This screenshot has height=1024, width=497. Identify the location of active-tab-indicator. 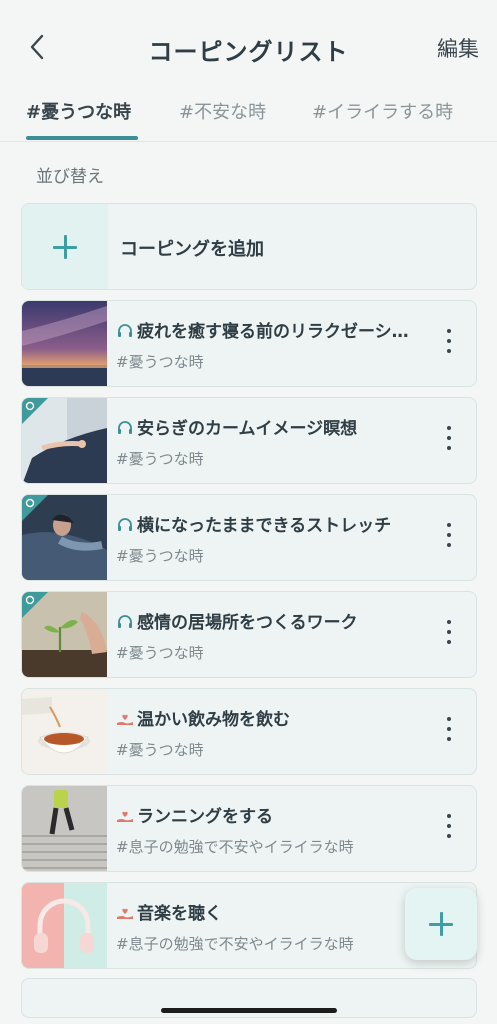
(82, 138).